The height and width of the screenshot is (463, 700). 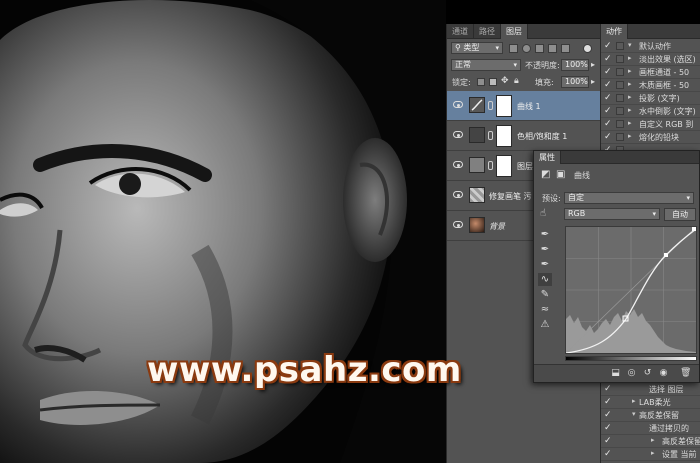 What do you see at coordinates (575, 65) in the screenshot?
I see `opacity-input: 100%` at bounding box center [575, 65].